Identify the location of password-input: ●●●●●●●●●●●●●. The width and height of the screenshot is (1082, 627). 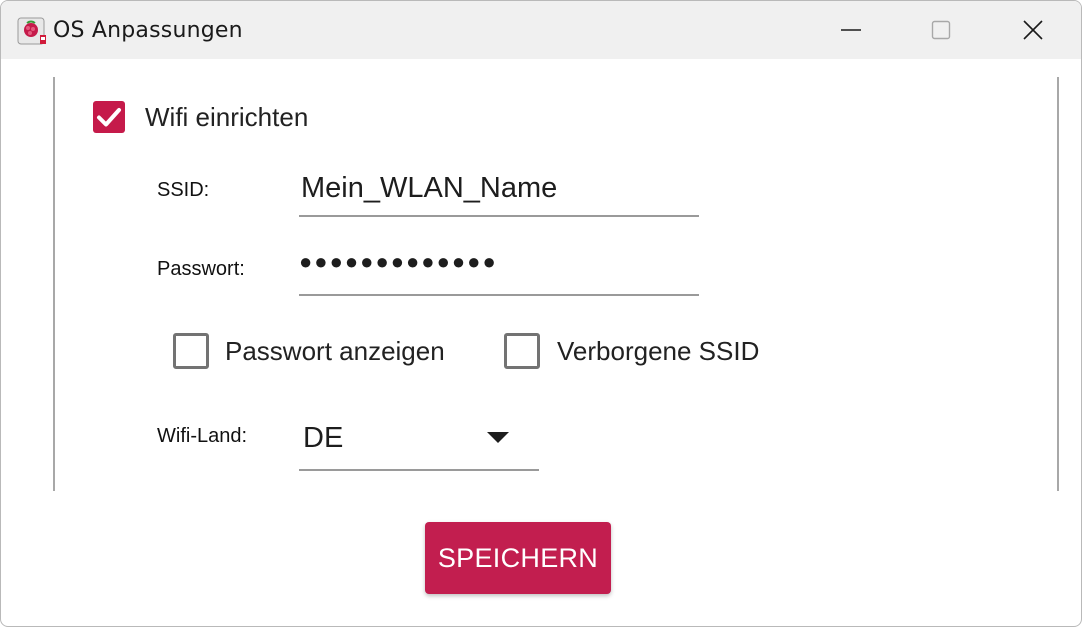
(499, 267).